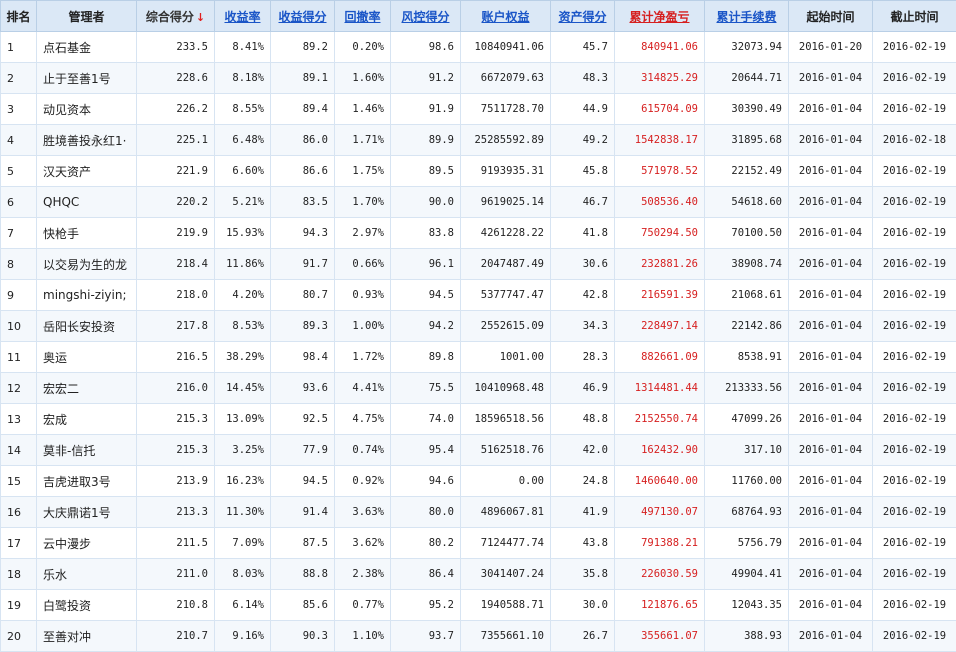  What do you see at coordinates (303, 357) in the screenshot?
I see `cell-return-score: 98.4` at bounding box center [303, 357].